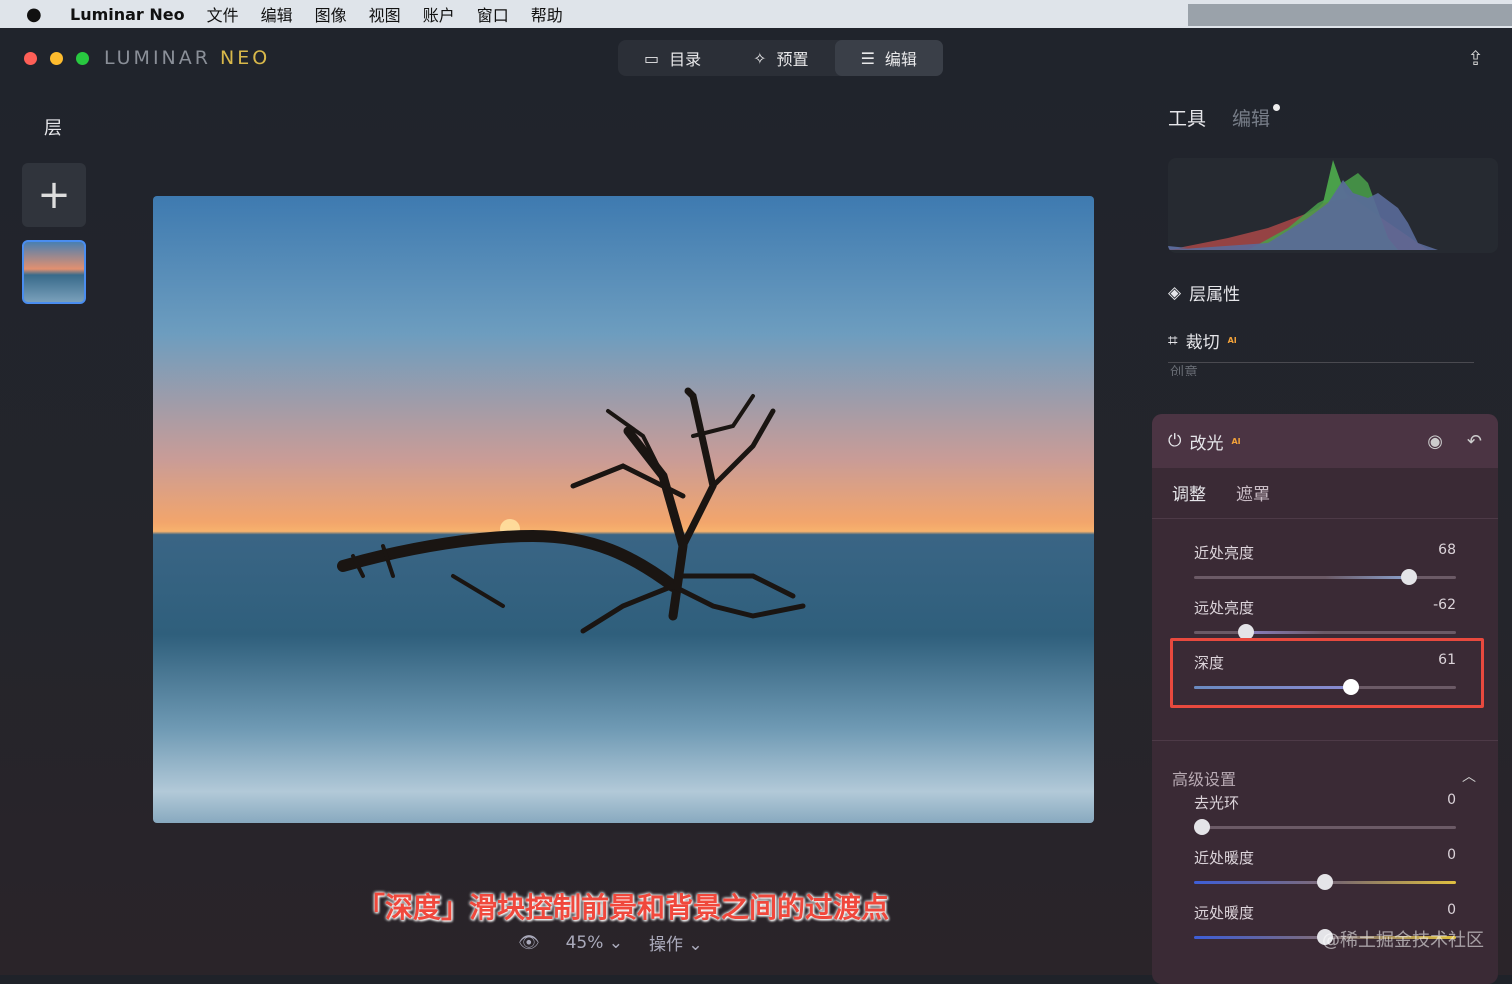 The width and height of the screenshot is (1512, 984). What do you see at coordinates (30, 58) in the screenshot?
I see `close-button` at bounding box center [30, 58].